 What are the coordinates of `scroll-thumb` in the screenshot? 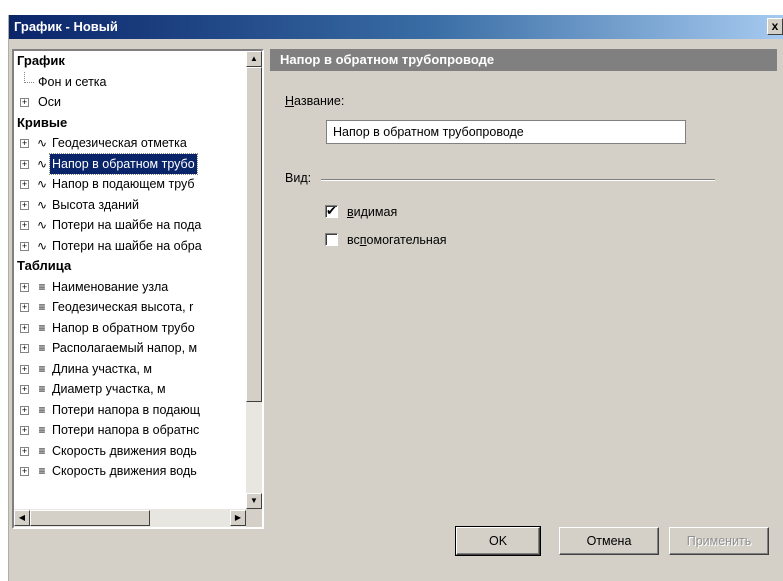 It's located at (254, 234).